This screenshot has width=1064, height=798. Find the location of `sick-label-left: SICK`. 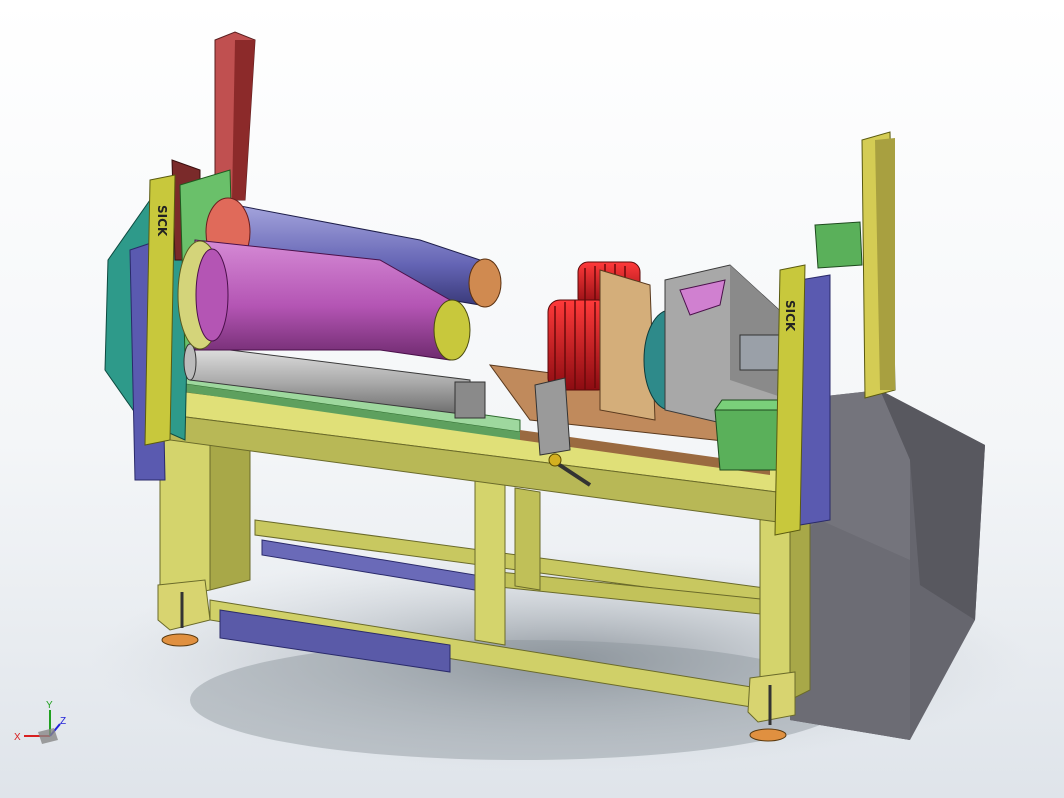

sick-label-left: SICK is located at coordinates (162, 221).